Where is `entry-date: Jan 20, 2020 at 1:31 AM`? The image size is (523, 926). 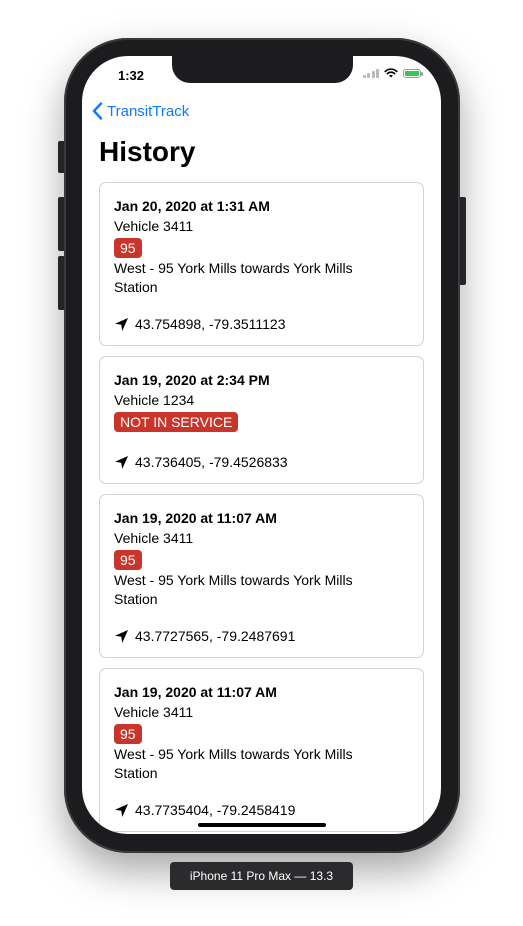
entry-date: Jan 20, 2020 at 1:31 AM is located at coordinates (192, 206).